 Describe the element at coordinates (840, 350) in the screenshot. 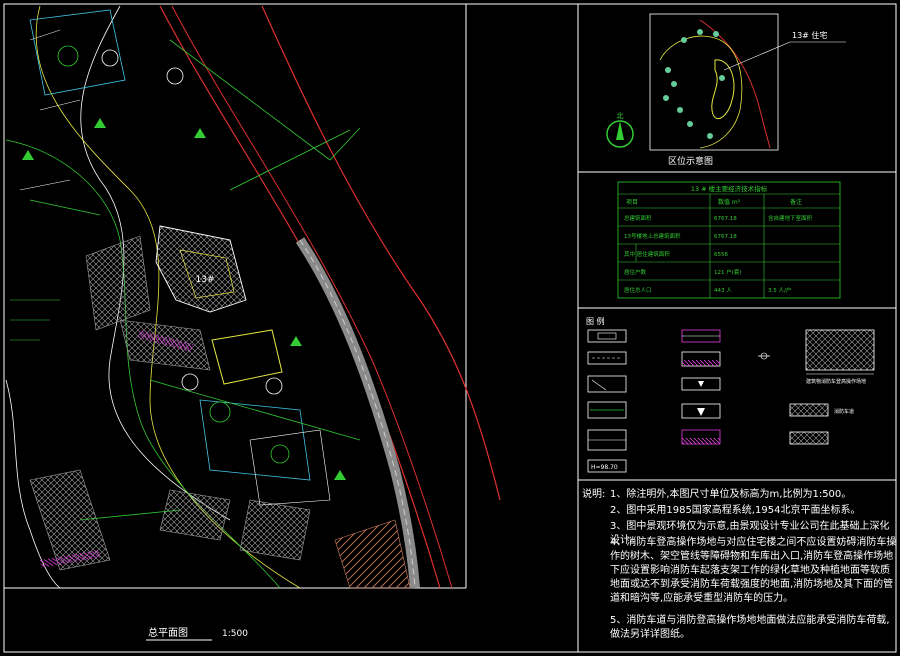

I see `legend-fire-access-swatch` at that location.